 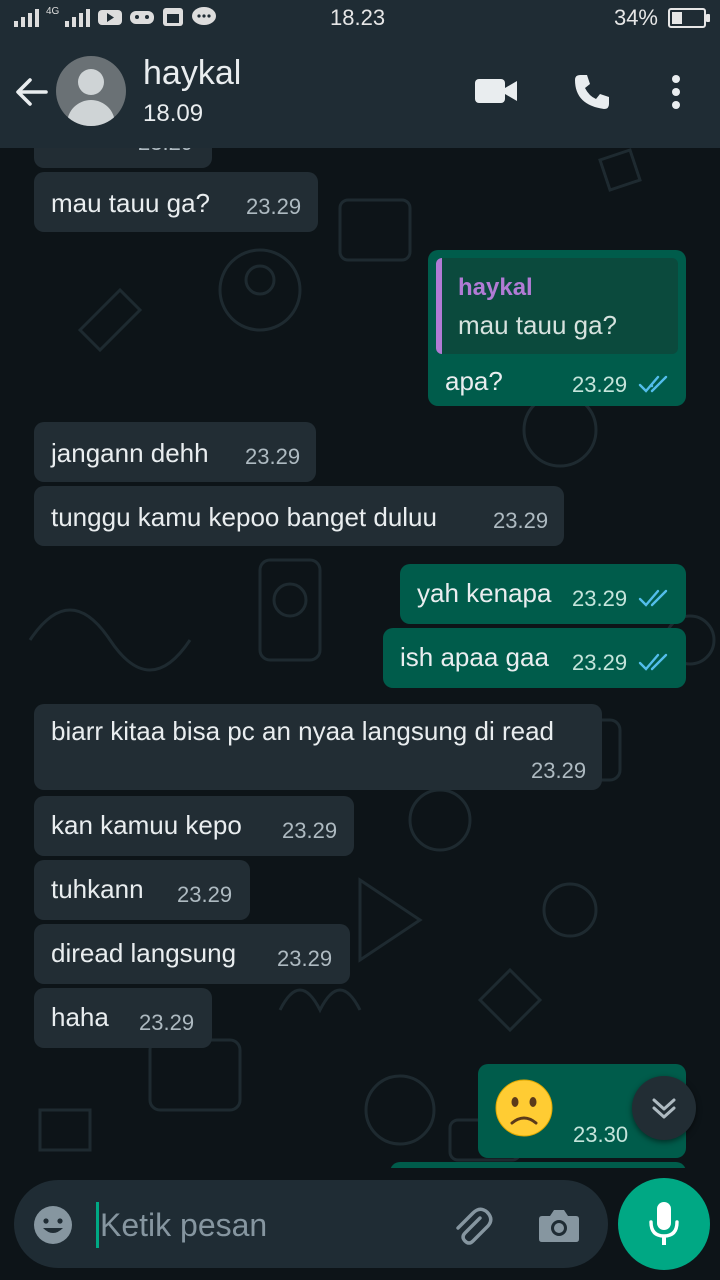 I want to click on attach-icon, so click(x=472, y=1228).